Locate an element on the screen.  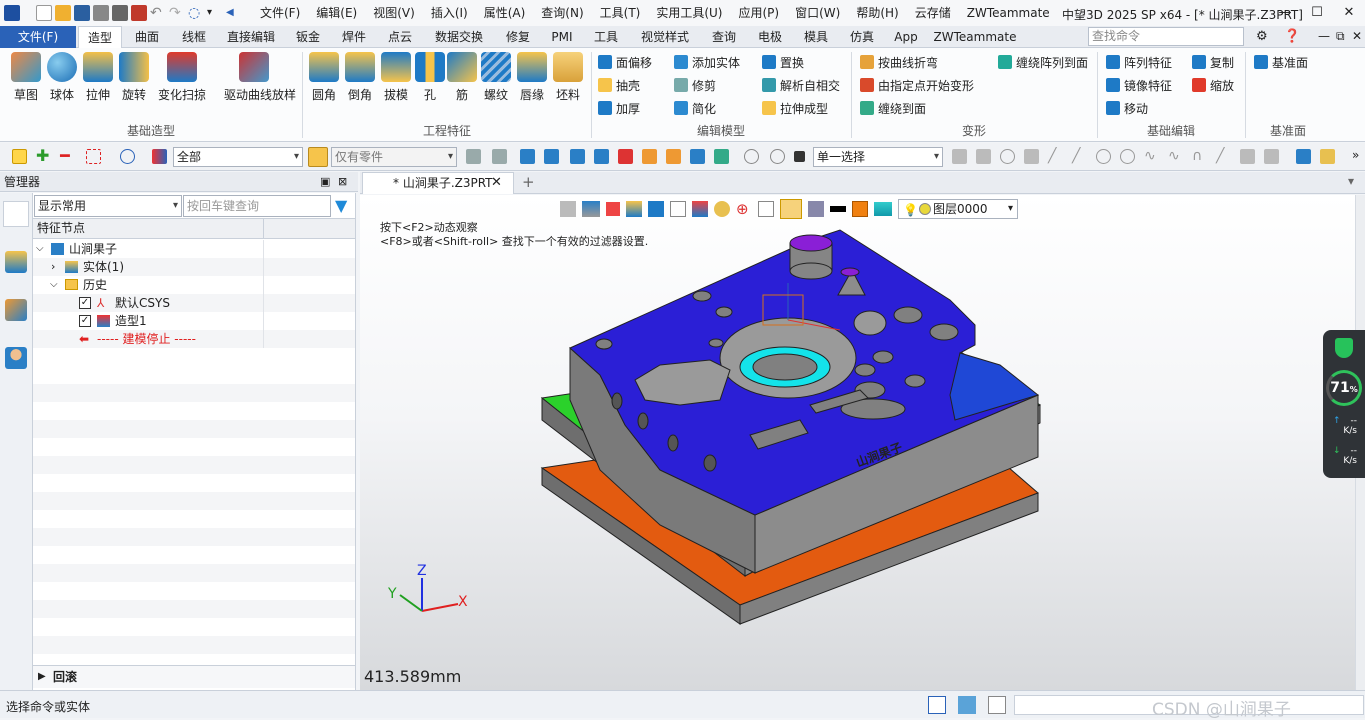
revolve-button: 旋转 is located at coordinates (134, 77).